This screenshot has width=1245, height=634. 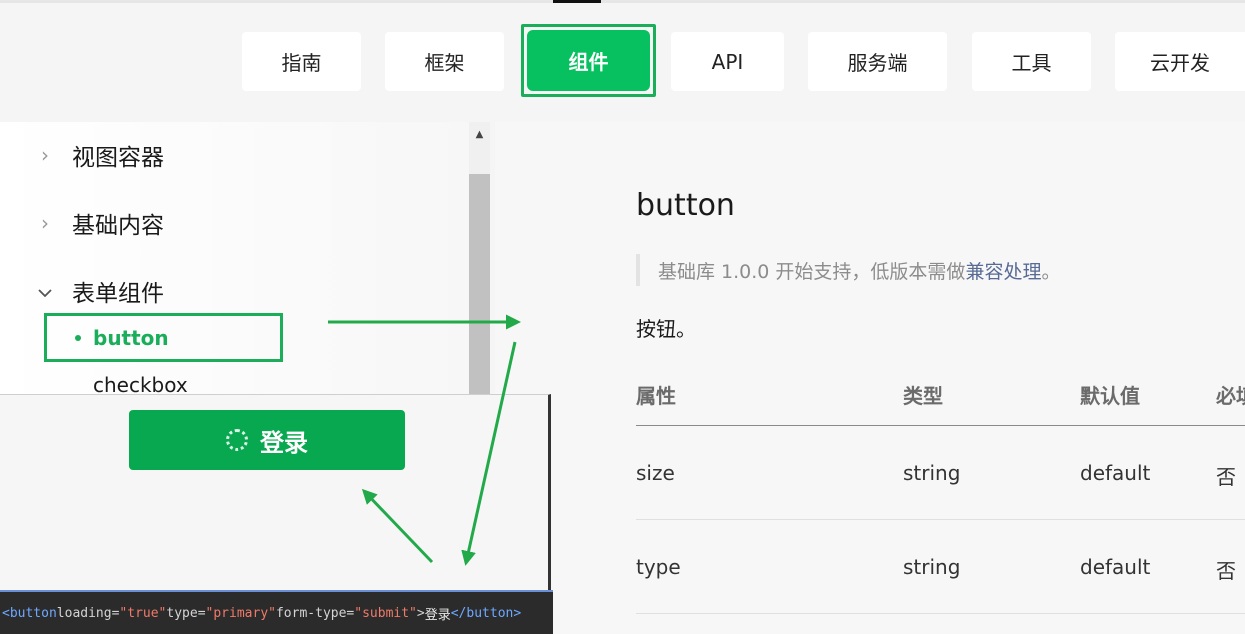 What do you see at coordinates (1003, 270) in the screenshot?
I see `compat-link: 兼容处理` at bounding box center [1003, 270].